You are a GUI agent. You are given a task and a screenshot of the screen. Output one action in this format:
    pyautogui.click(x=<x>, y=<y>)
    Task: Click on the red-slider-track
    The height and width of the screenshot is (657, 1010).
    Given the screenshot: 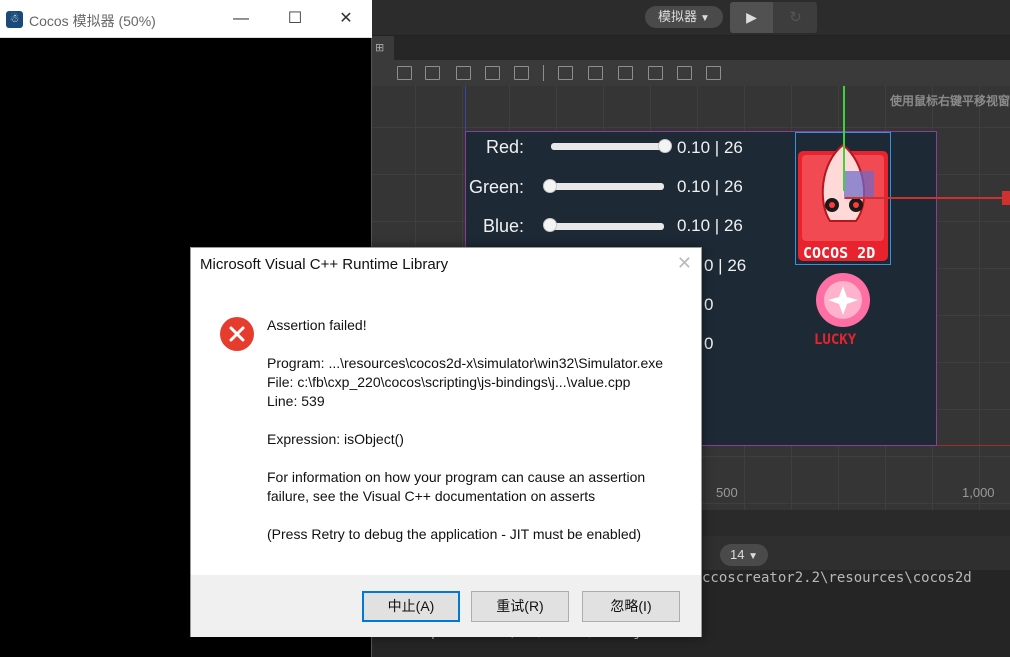 What is the action you would take?
    pyautogui.click(x=608, y=146)
    